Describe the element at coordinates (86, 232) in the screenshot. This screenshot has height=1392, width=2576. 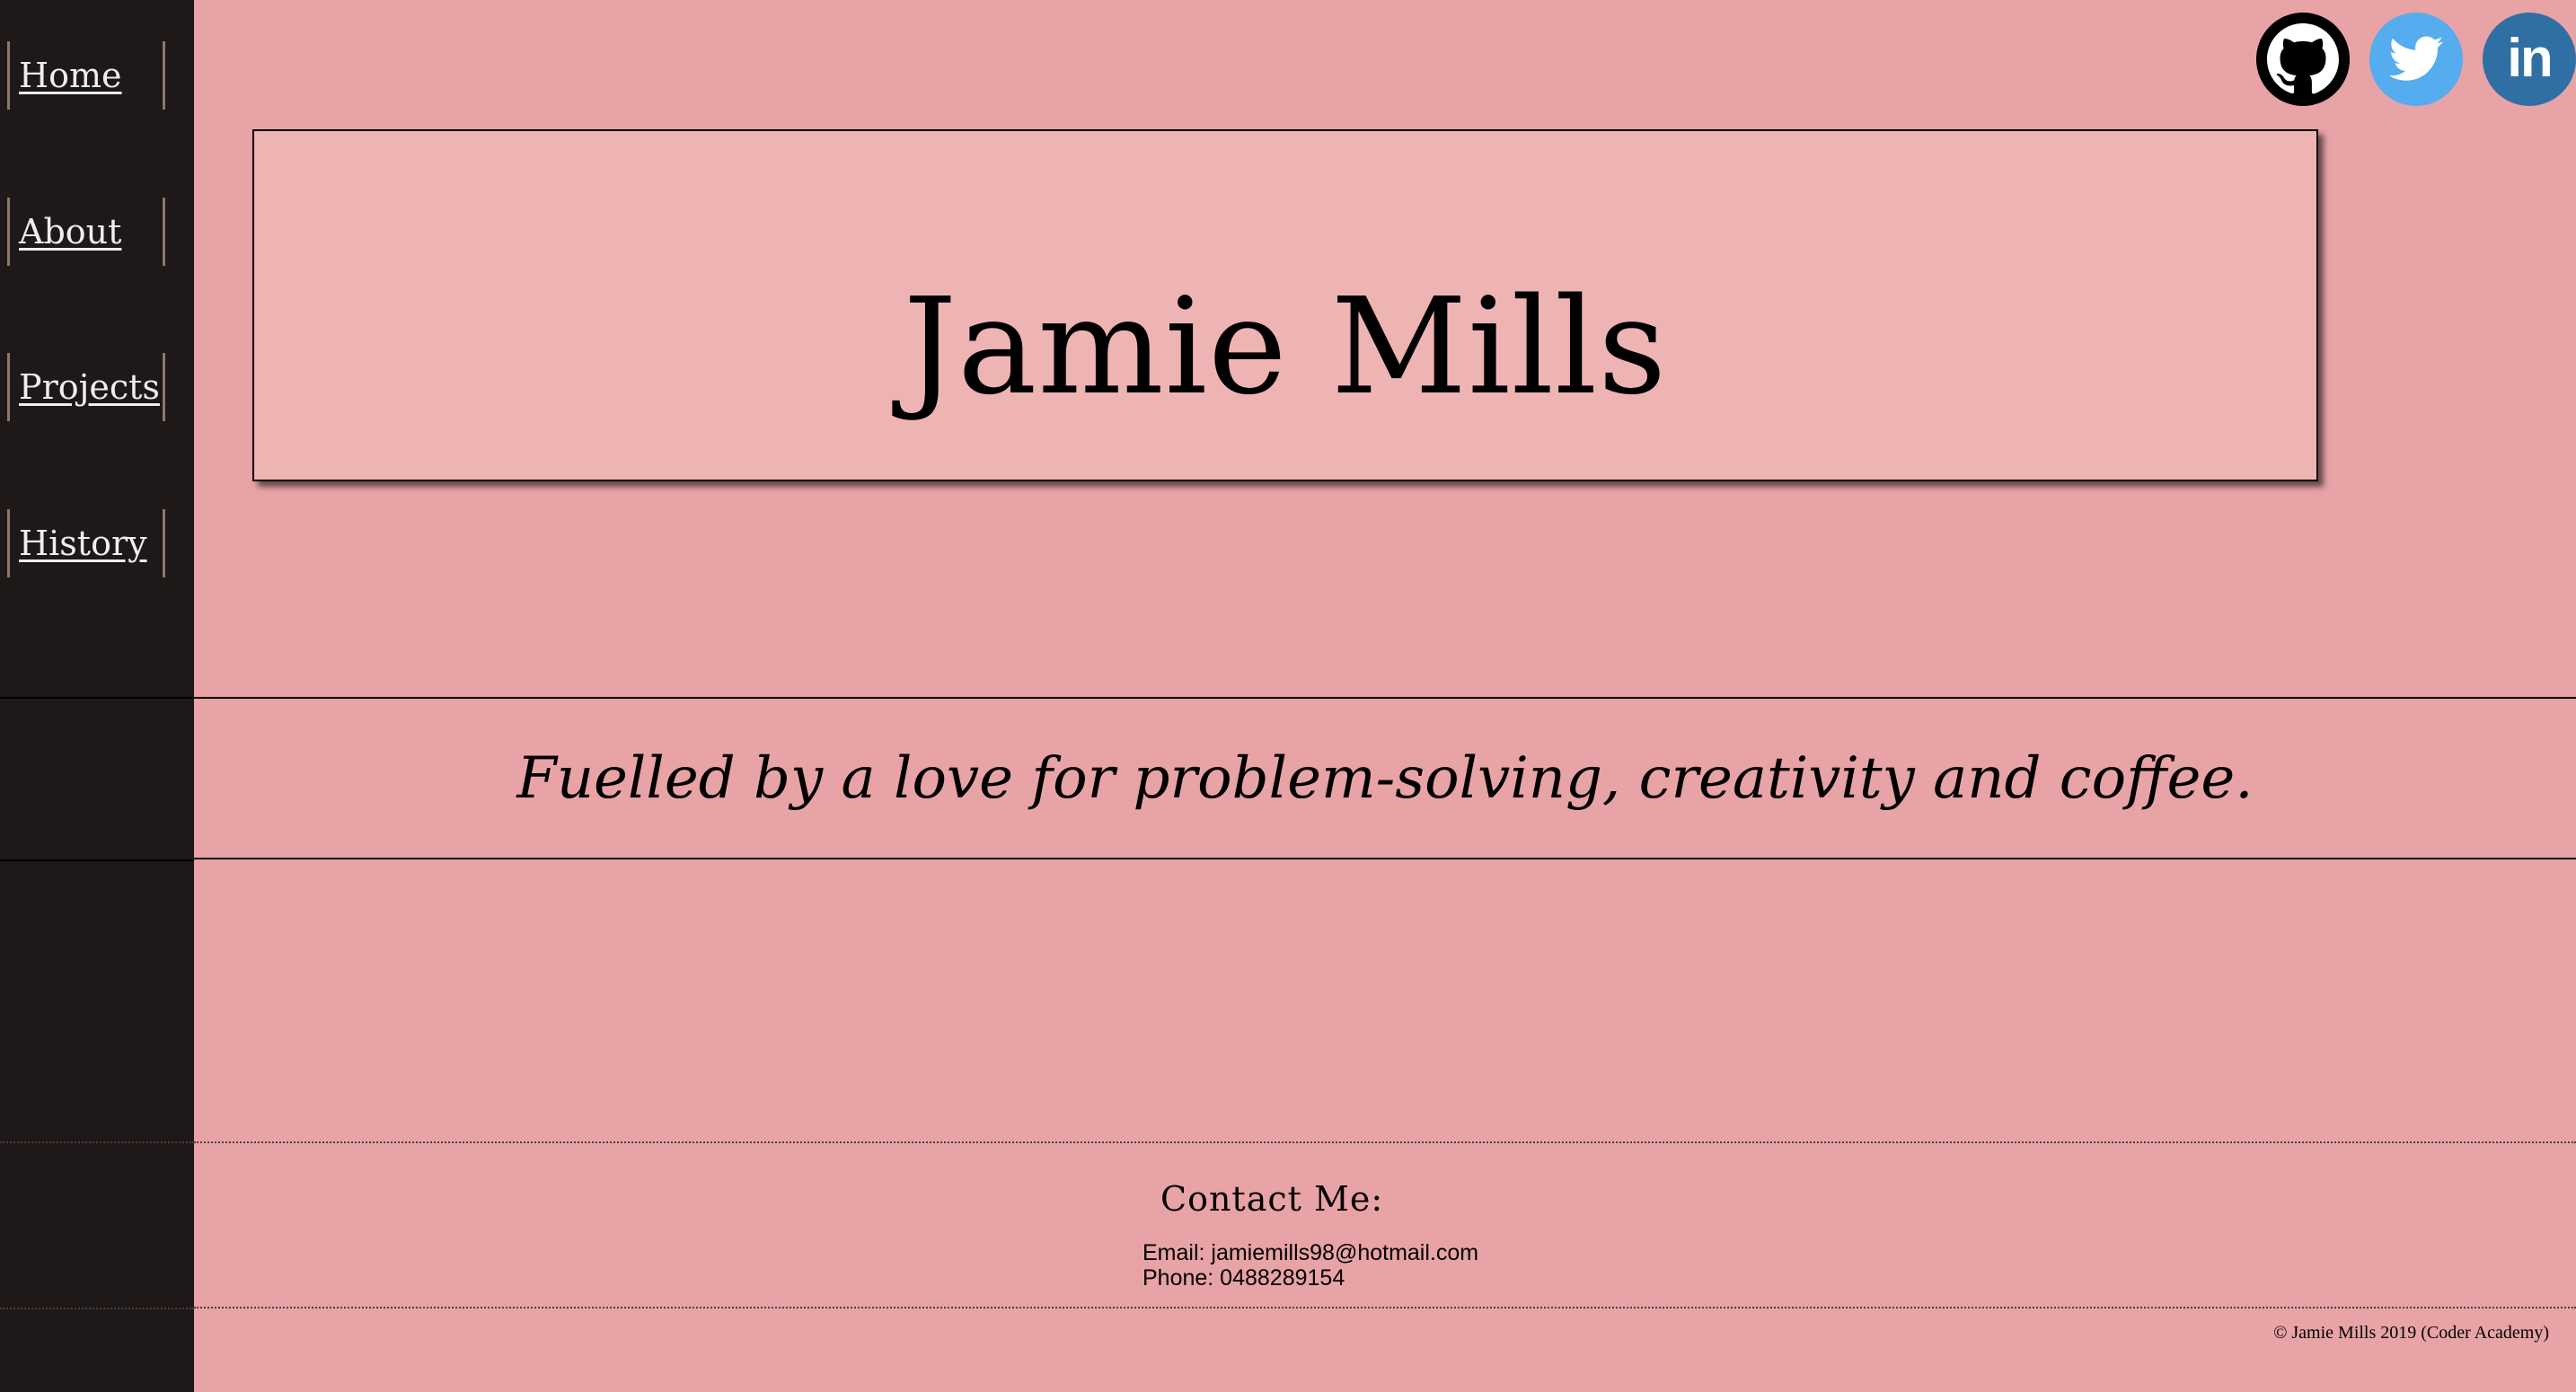
I see `nav-link-about: About` at that location.